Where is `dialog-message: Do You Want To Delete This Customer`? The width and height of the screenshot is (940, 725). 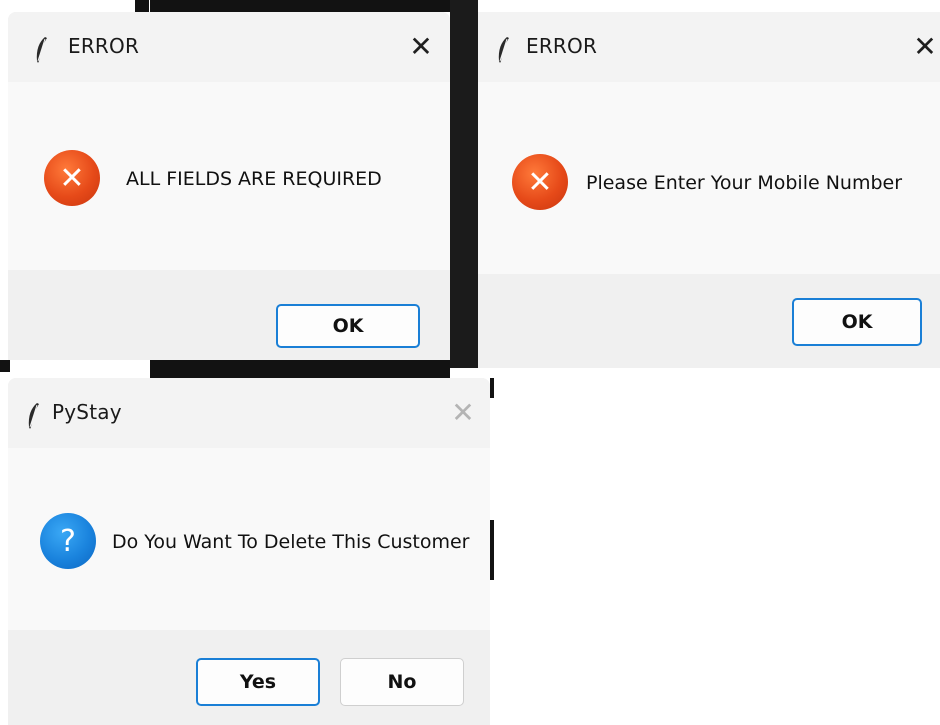 dialog-message: Do You Want To Delete This Customer is located at coordinates (291, 542).